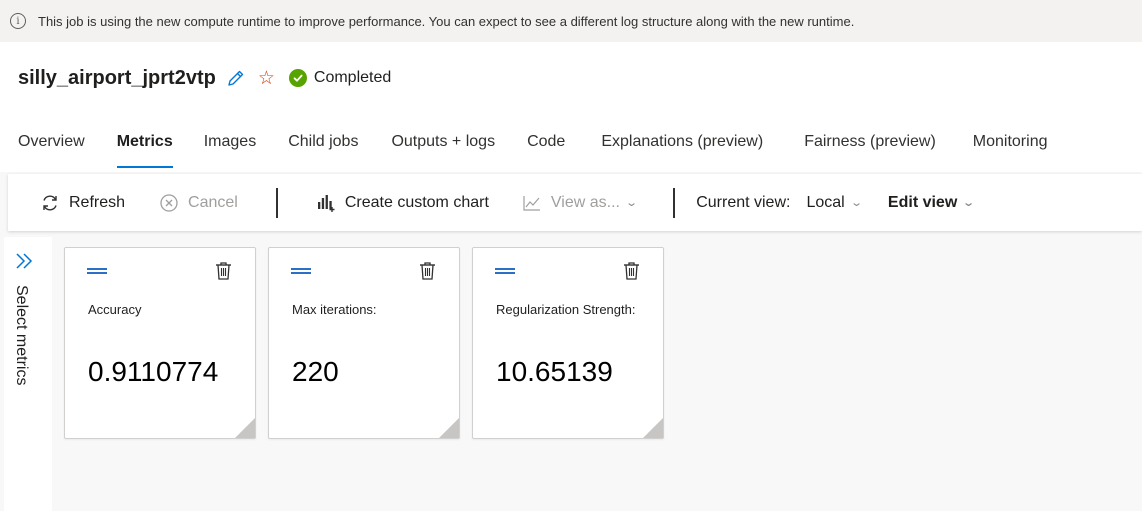  I want to click on metric-card: Max iterations: 220, so click(364, 343).